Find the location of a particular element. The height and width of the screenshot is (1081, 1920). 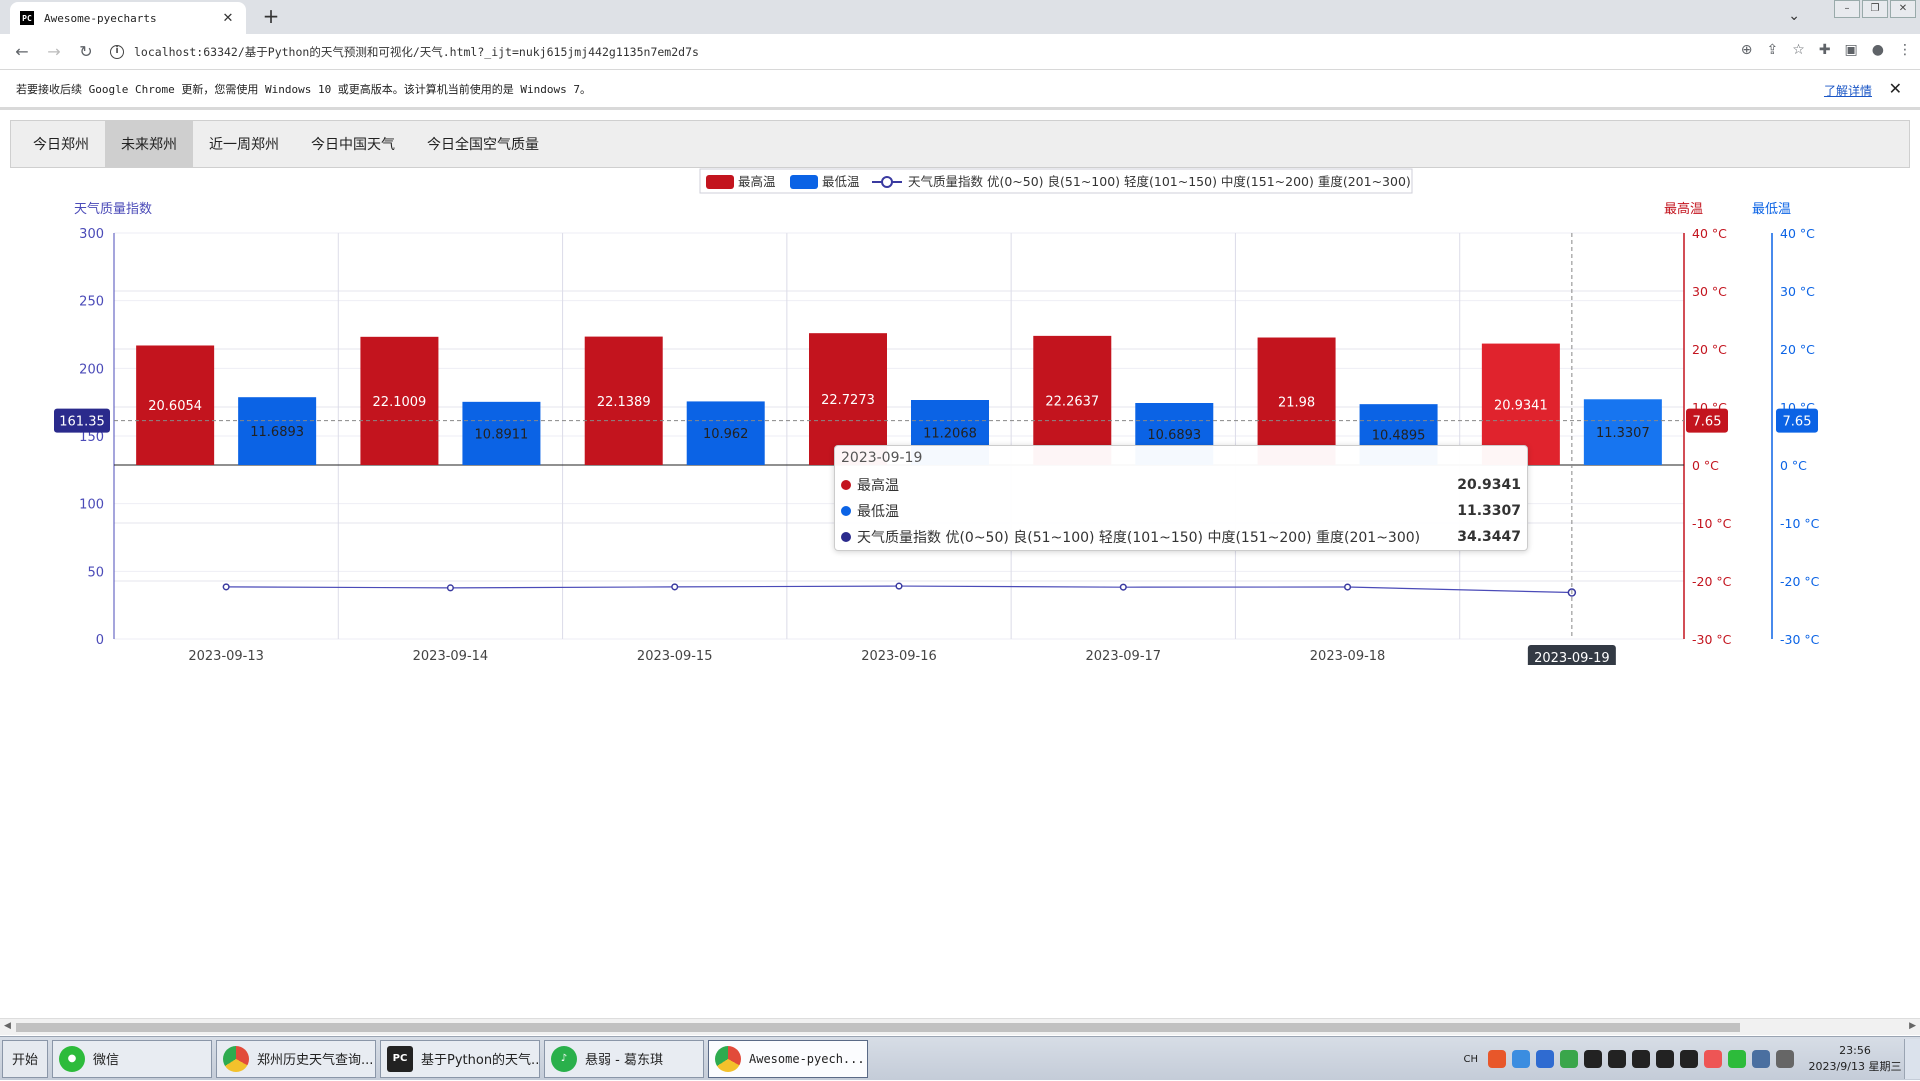

app-icon is located at coordinates (1713, 1059).